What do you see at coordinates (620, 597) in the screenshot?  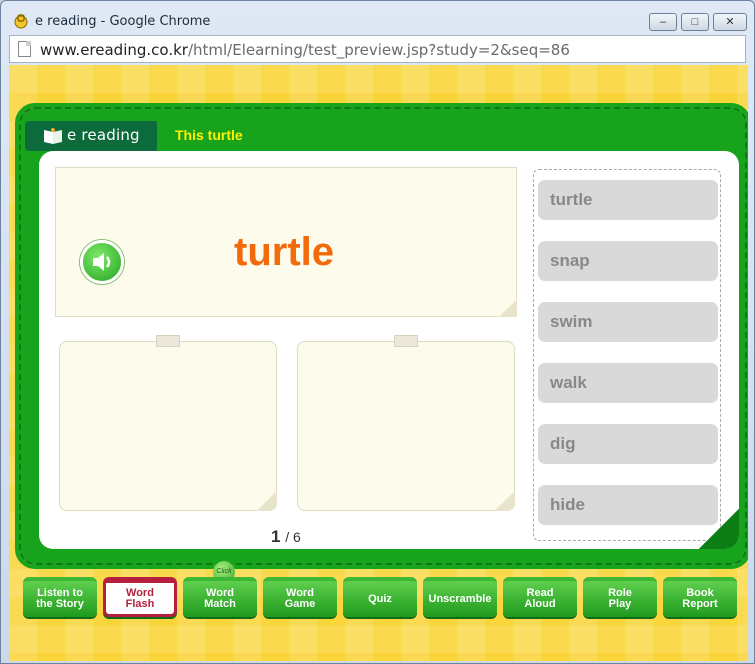 I see `menu-role-play: Role Play` at bounding box center [620, 597].